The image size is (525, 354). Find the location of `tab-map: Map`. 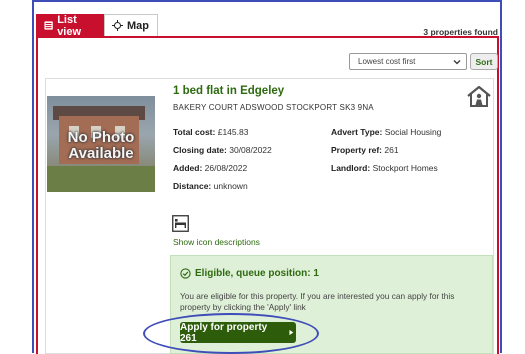

tab-map: Map is located at coordinates (131, 25).